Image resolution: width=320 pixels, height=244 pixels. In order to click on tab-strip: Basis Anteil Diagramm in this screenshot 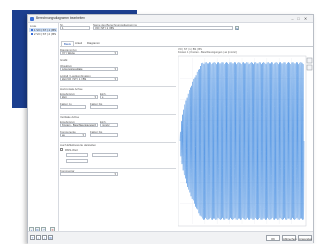, I will do `click(186, 44)`.